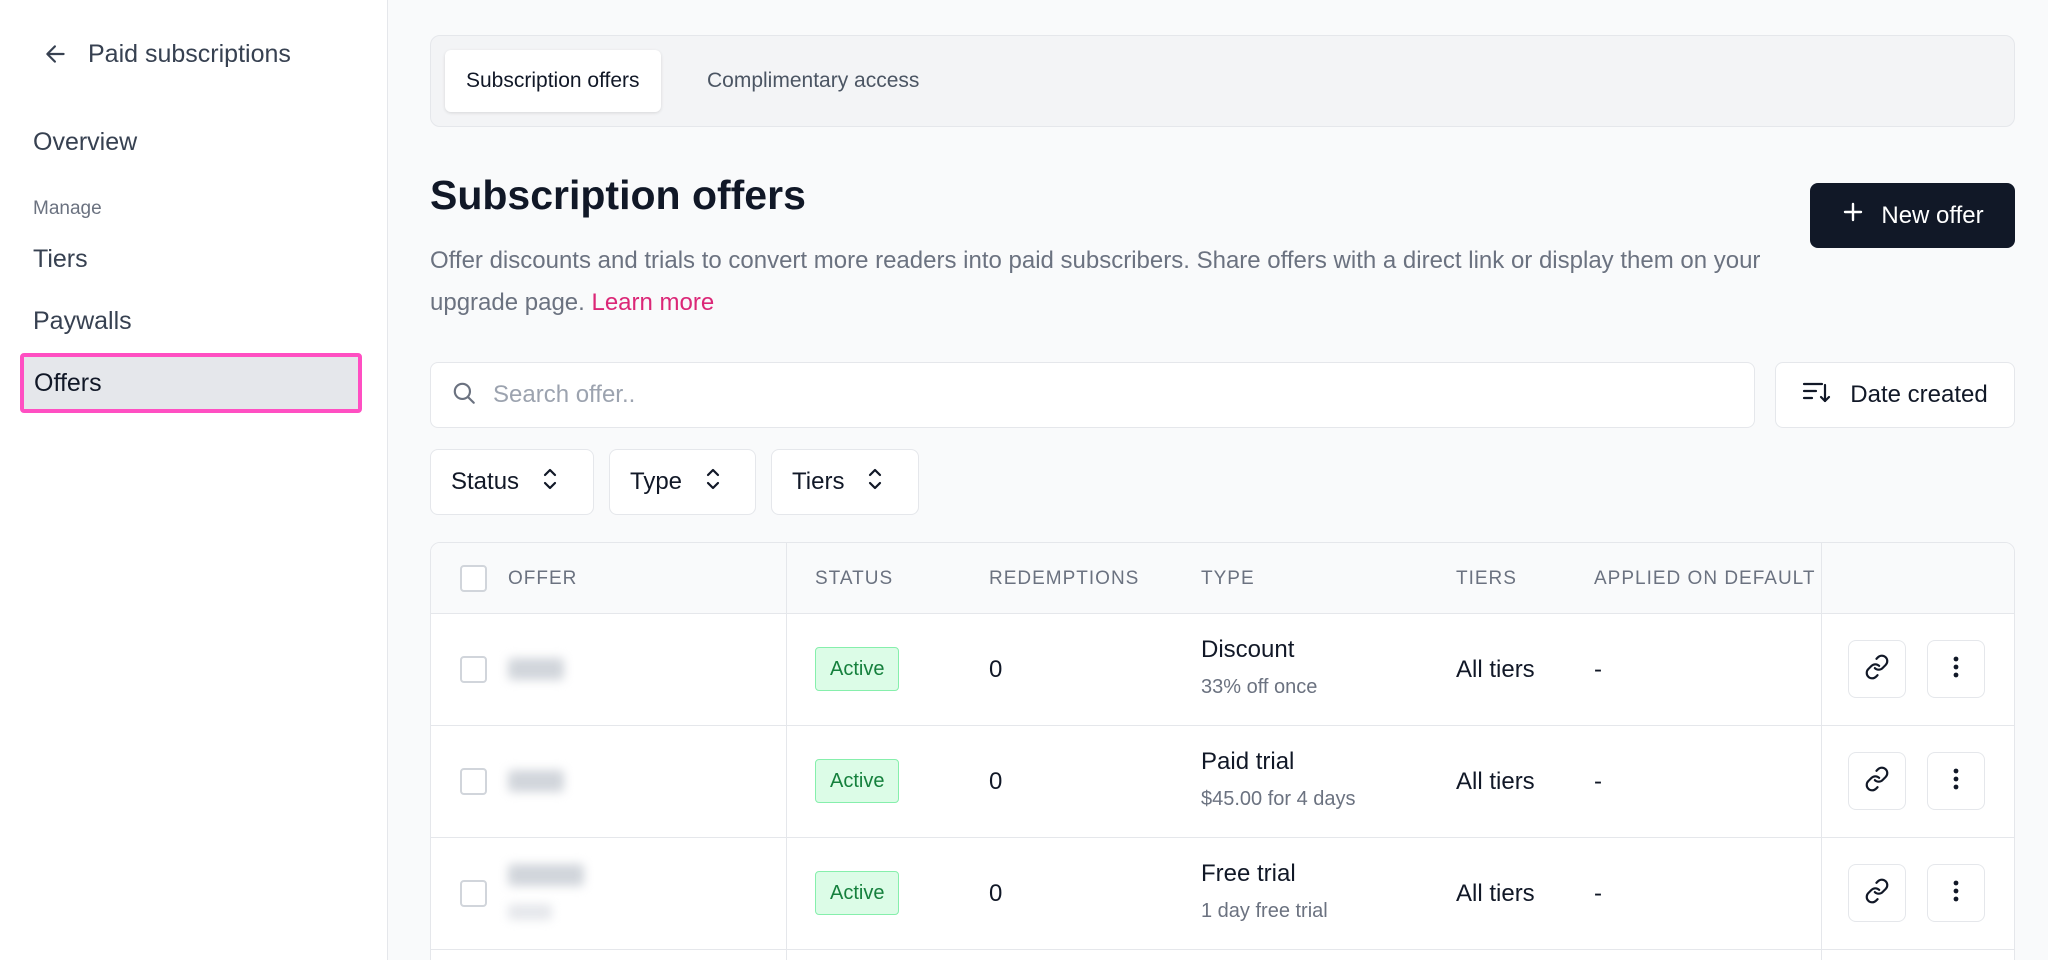  Describe the element at coordinates (1248, 649) in the screenshot. I see `offer-type: Discount` at that location.